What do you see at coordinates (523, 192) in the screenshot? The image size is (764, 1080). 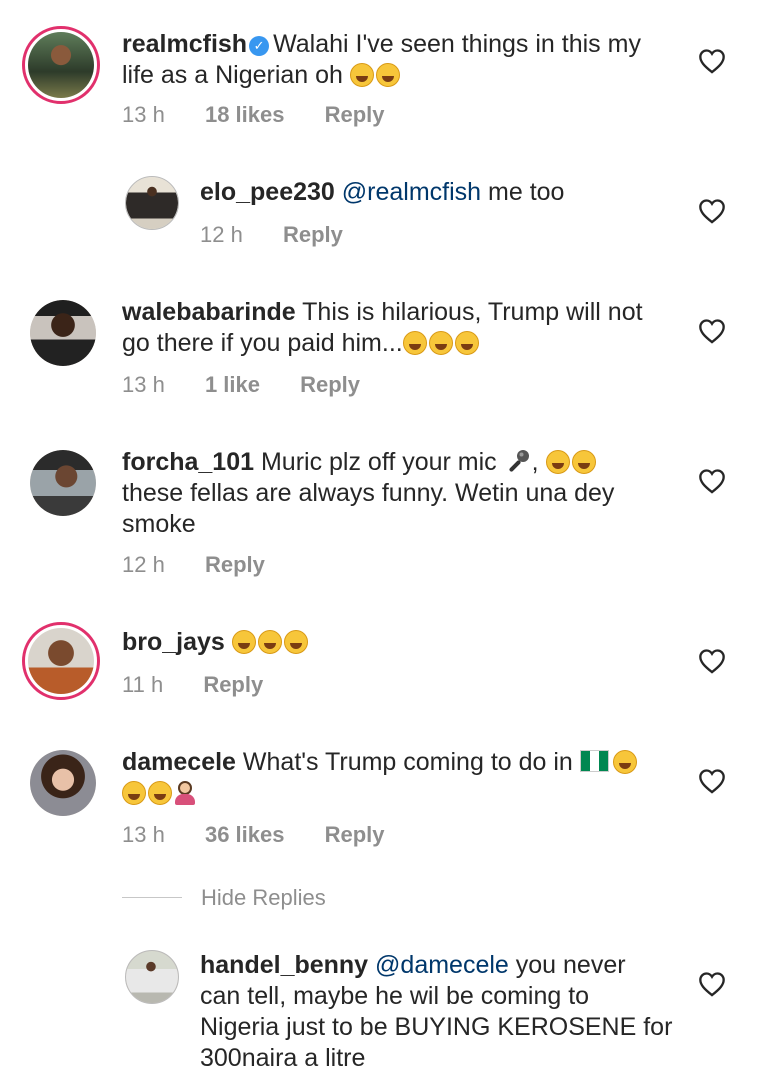 I see `comment-text: me too` at bounding box center [523, 192].